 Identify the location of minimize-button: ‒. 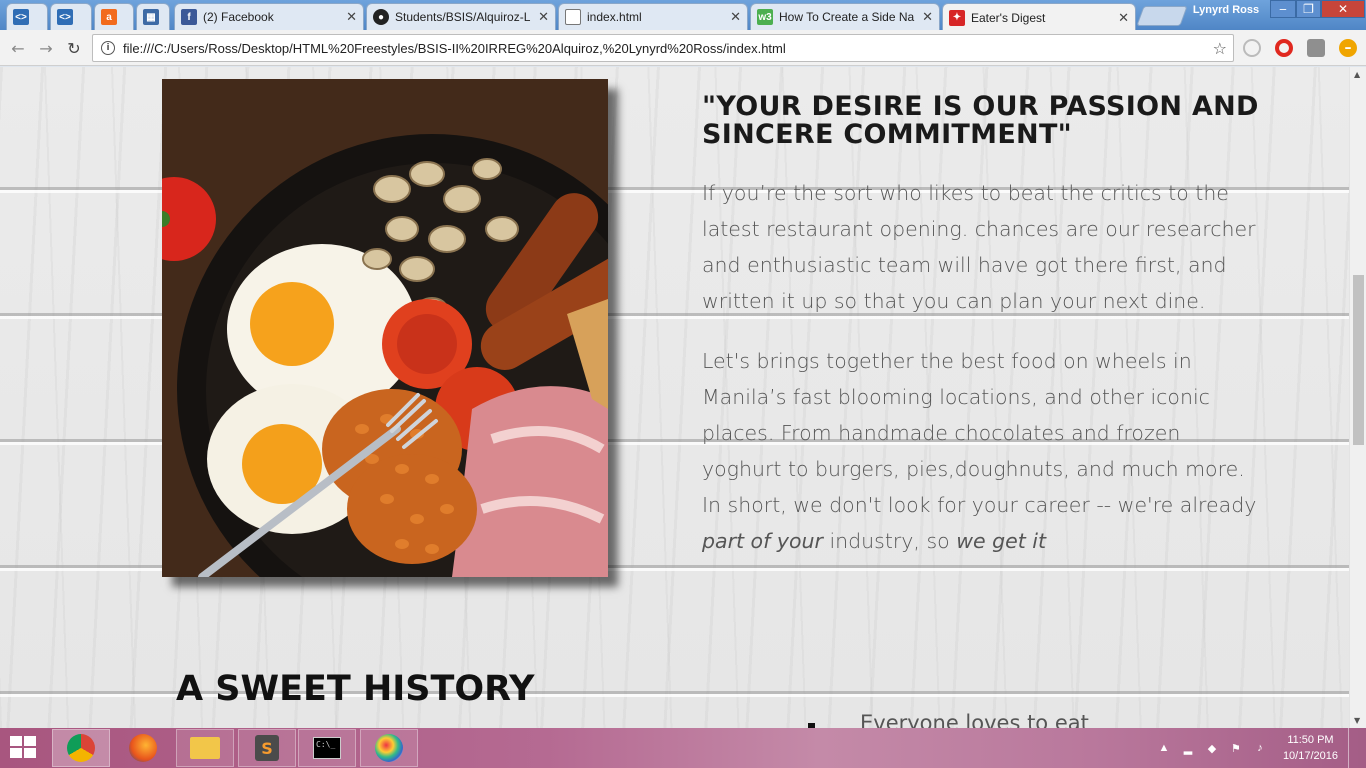
(1283, 9).